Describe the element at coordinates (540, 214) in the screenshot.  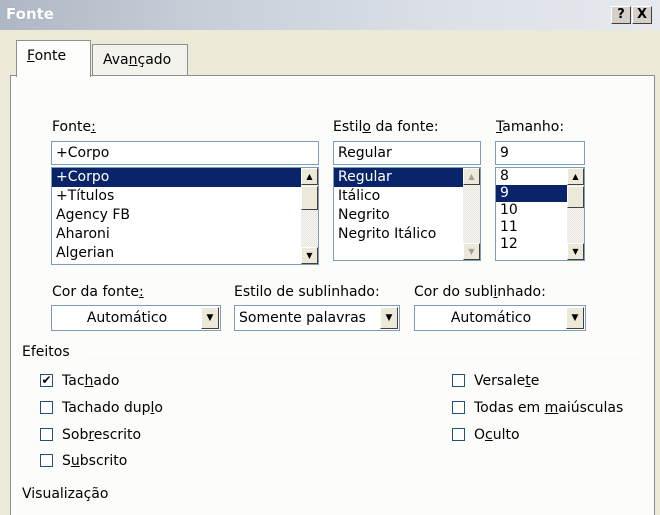
I see `size-list: 8 9 10 11 12 ▲ ▼` at that location.